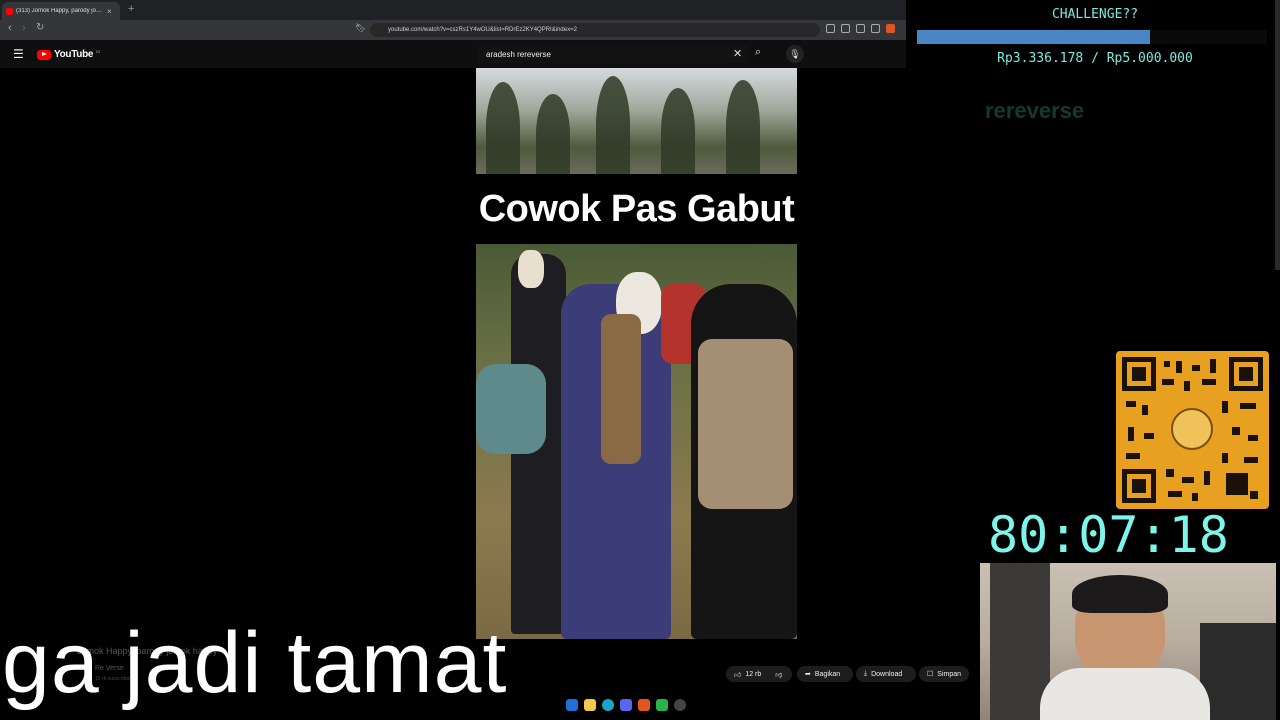 The width and height of the screenshot is (1280, 720). What do you see at coordinates (24, 28) in the screenshot?
I see `forward-icon: ›` at bounding box center [24, 28].